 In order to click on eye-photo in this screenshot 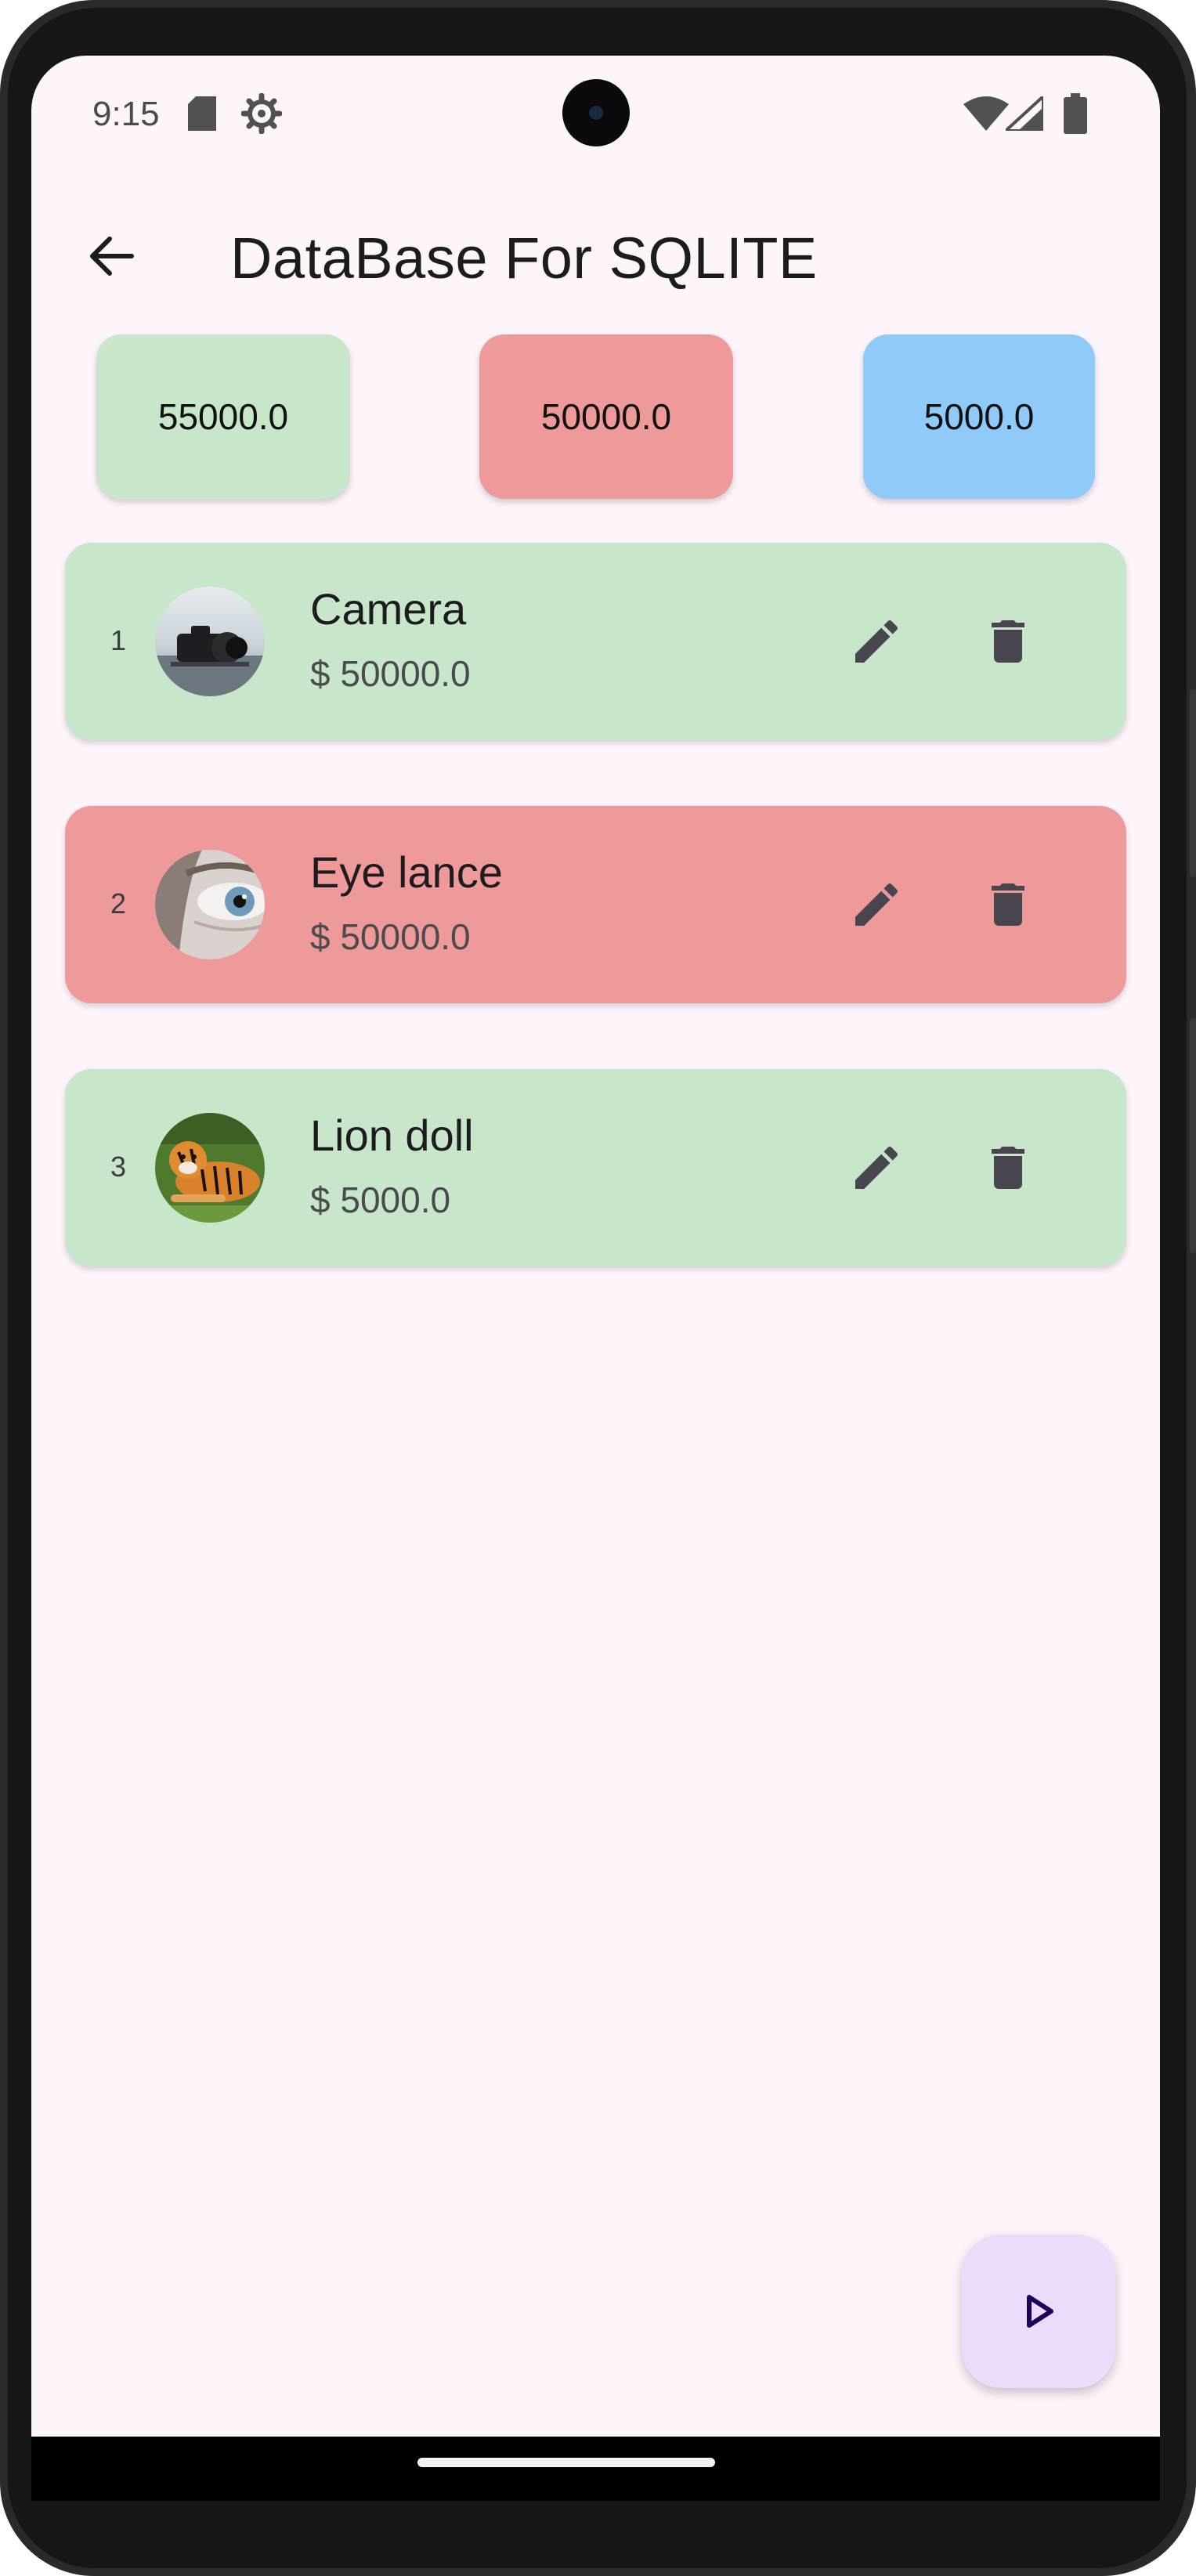, I will do `click(210, 904)`.